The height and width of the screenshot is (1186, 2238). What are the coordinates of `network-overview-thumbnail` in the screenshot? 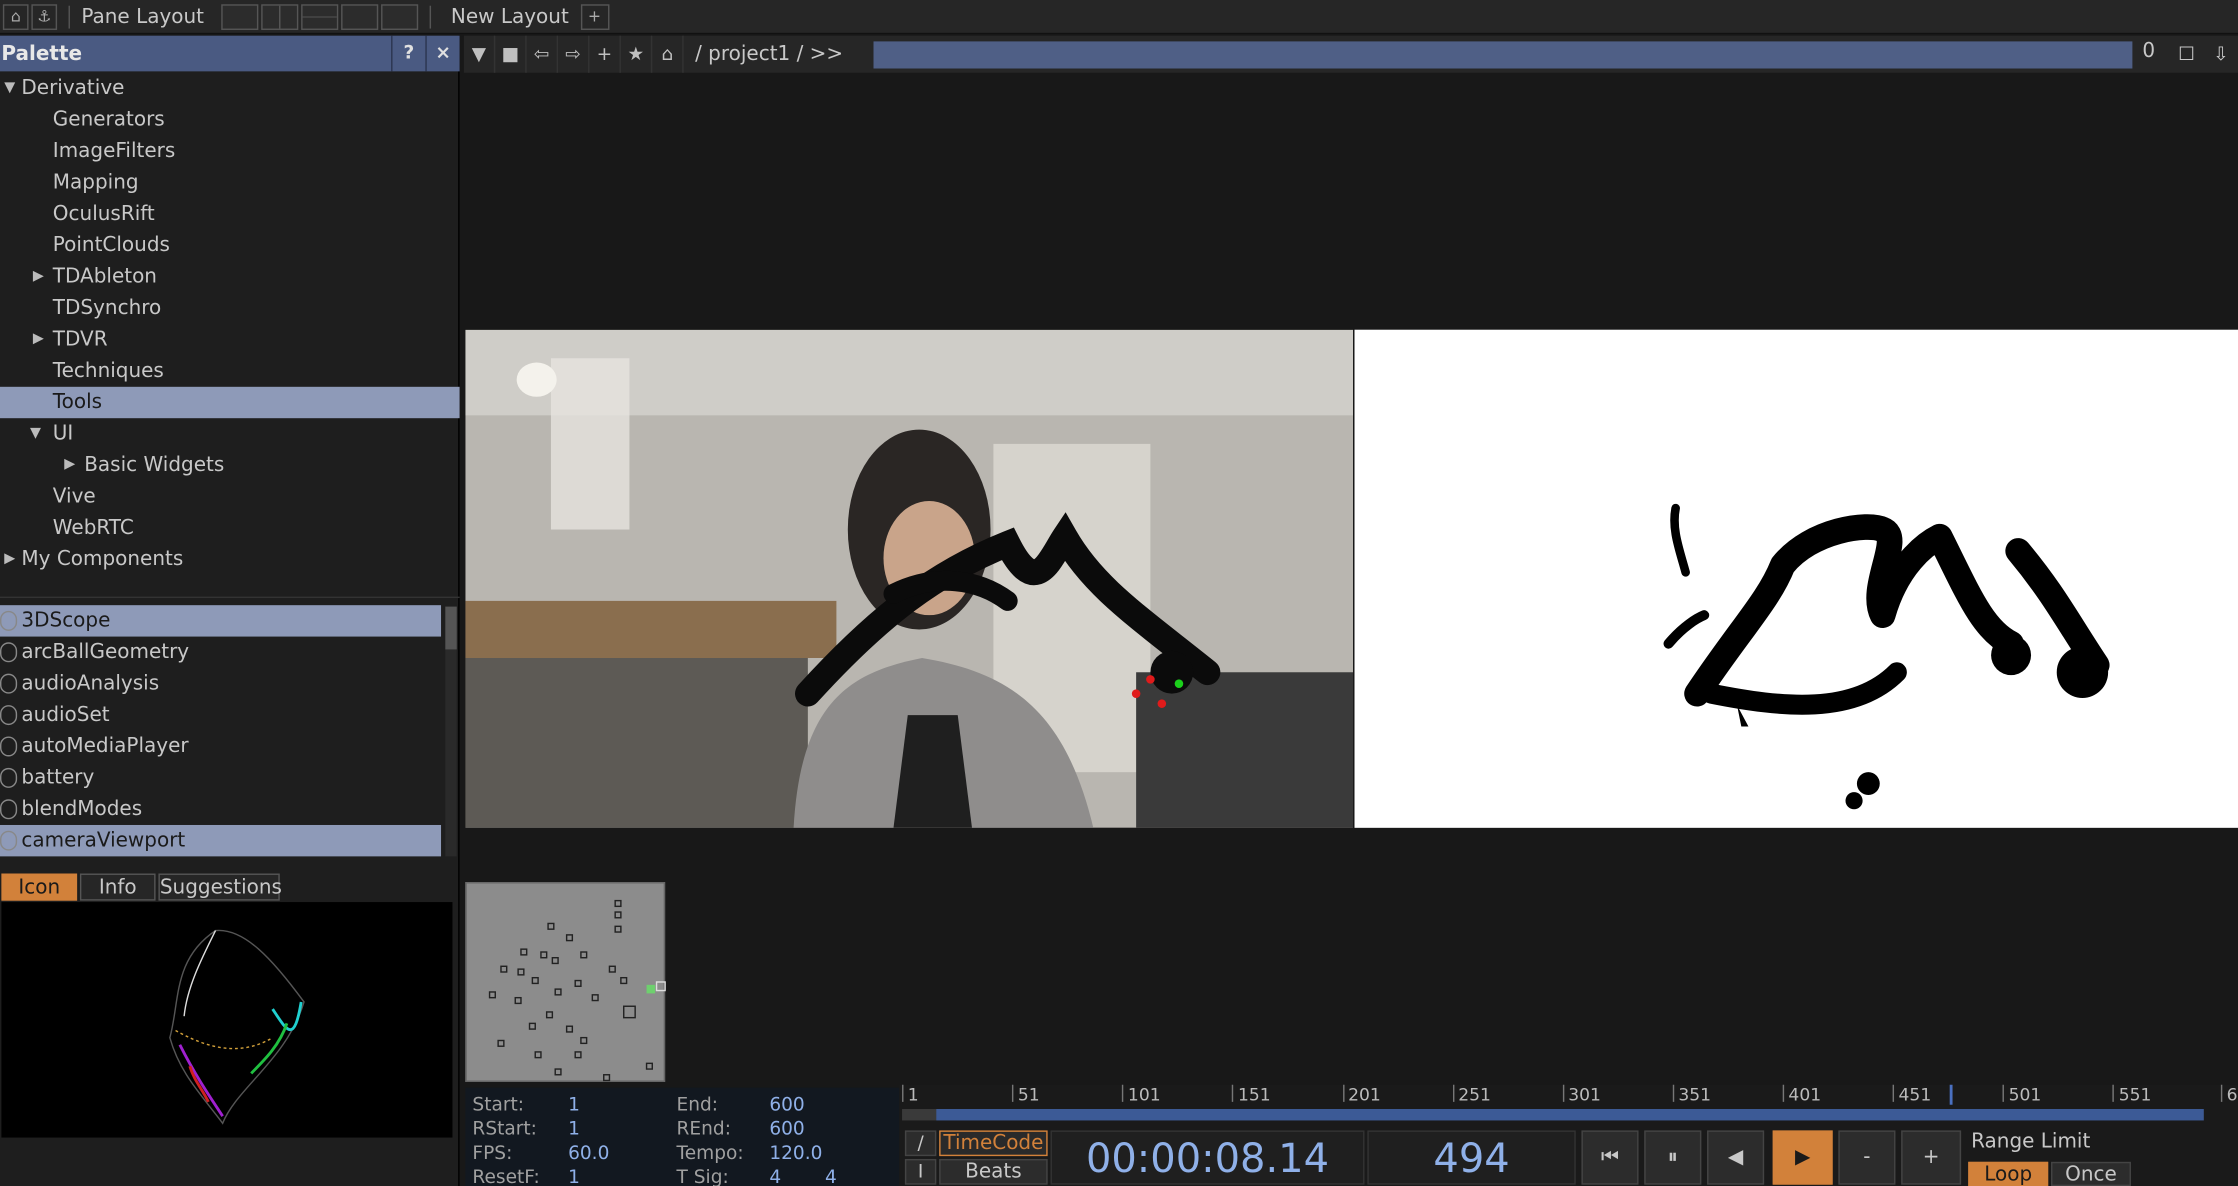 It's located at (565, 982).